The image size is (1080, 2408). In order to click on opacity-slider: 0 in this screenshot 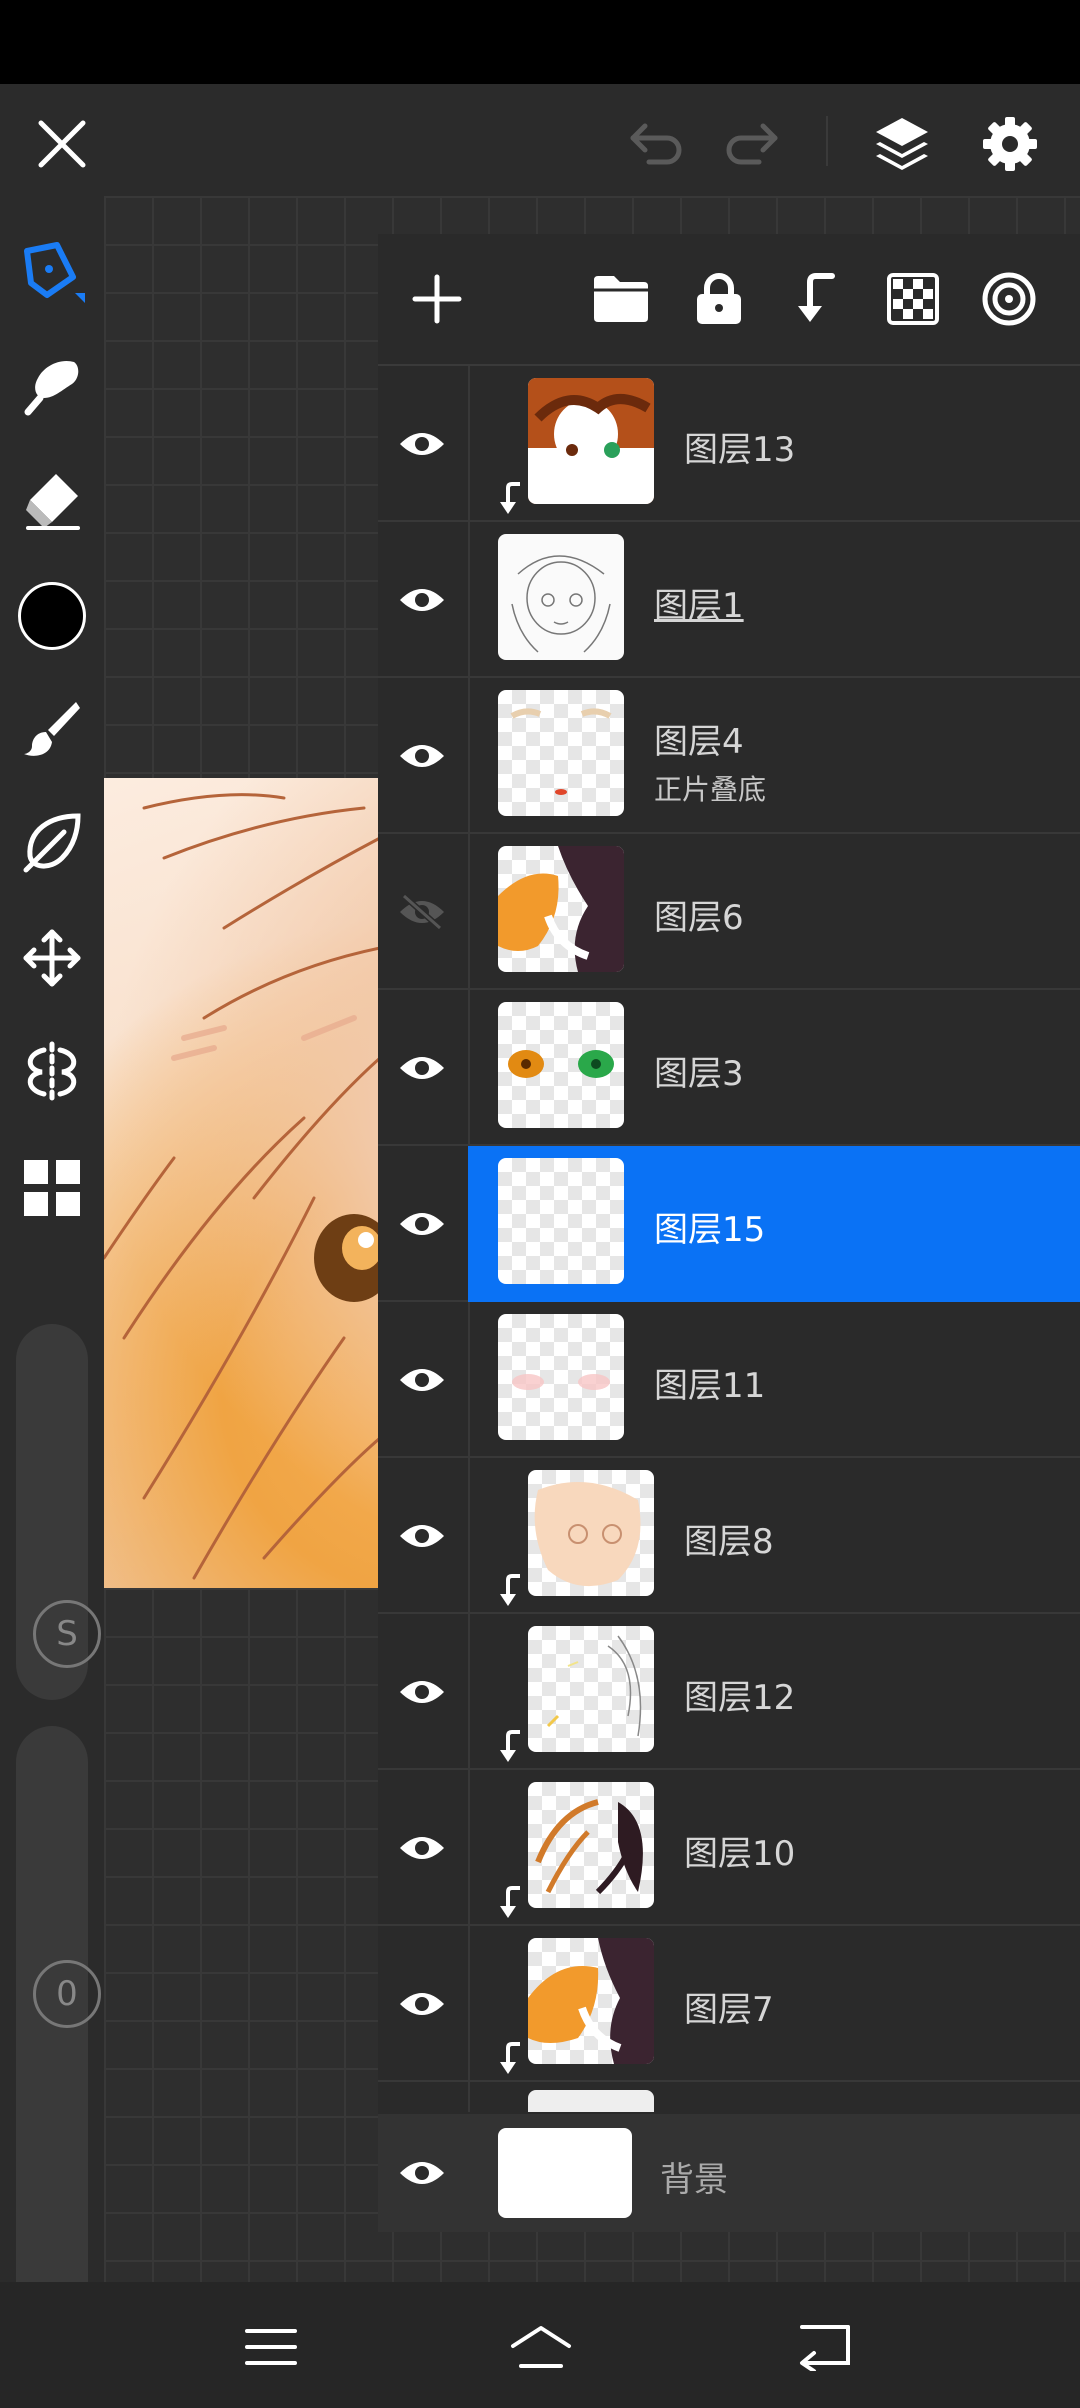, I will do `click(58, 2030)`.